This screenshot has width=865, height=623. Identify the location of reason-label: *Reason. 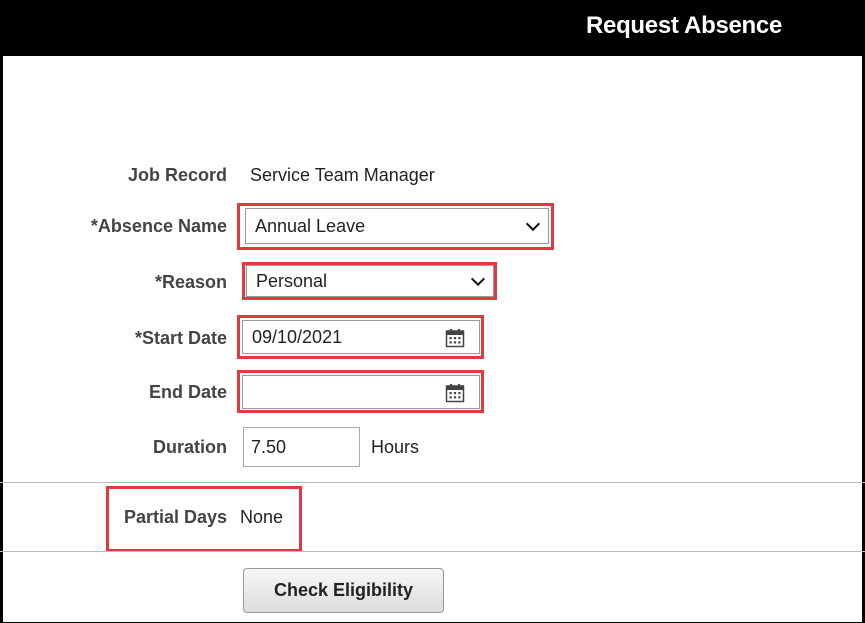
(190, 282).